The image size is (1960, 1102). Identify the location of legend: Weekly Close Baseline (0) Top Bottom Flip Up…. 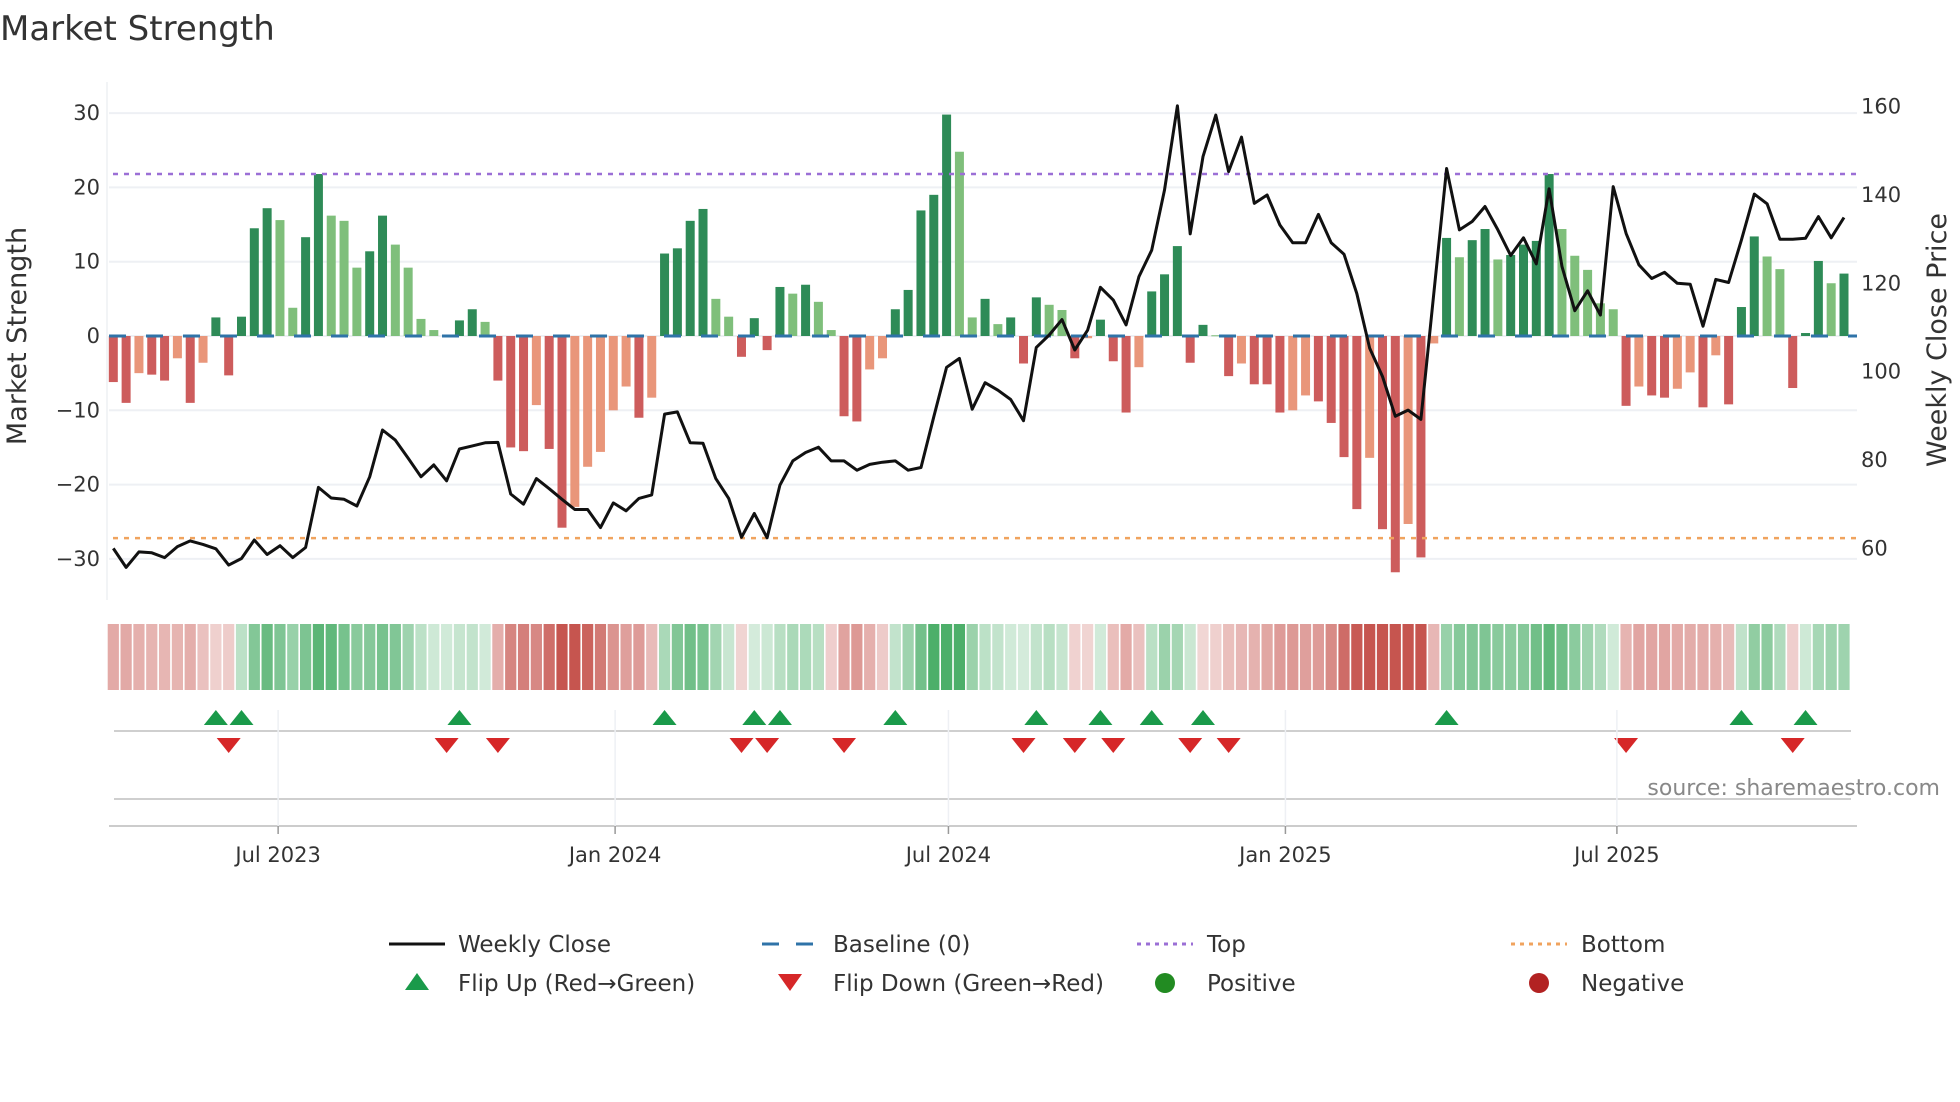
(1036, 964).